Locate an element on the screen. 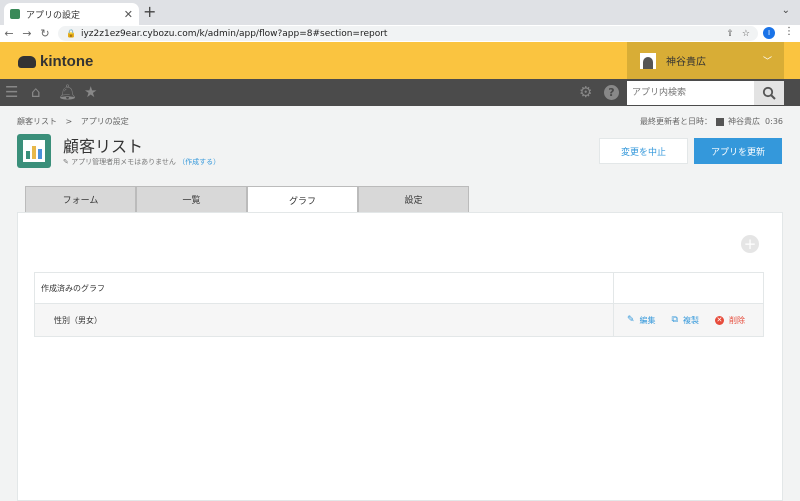 The height and width of the screenshot is (501, 800). tab-settings: 設定 is located at coordinates (413, 199).